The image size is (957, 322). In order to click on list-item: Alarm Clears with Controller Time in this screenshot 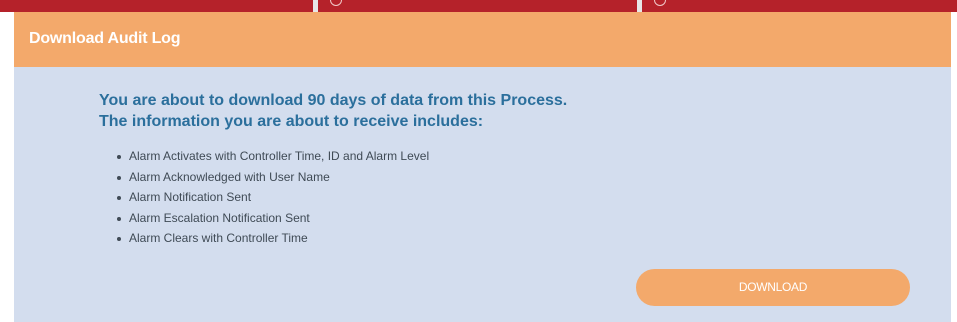, I will do `click(273, 238)`.